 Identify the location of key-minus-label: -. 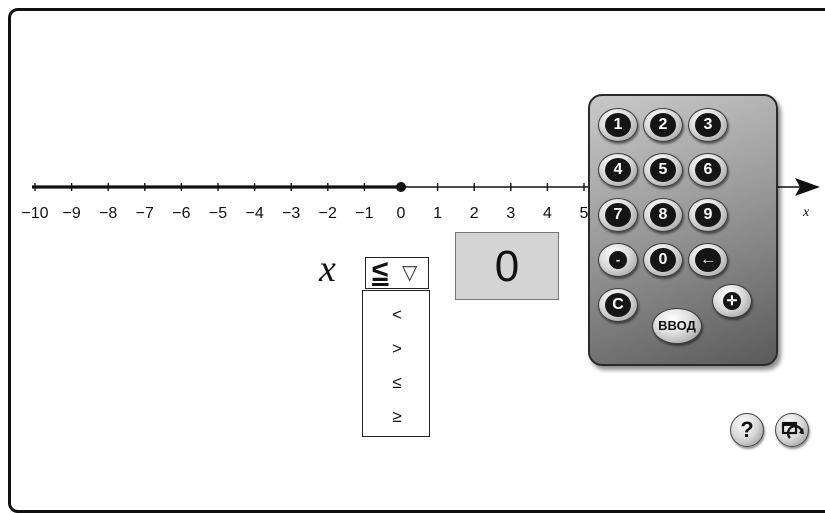
(618, 260).